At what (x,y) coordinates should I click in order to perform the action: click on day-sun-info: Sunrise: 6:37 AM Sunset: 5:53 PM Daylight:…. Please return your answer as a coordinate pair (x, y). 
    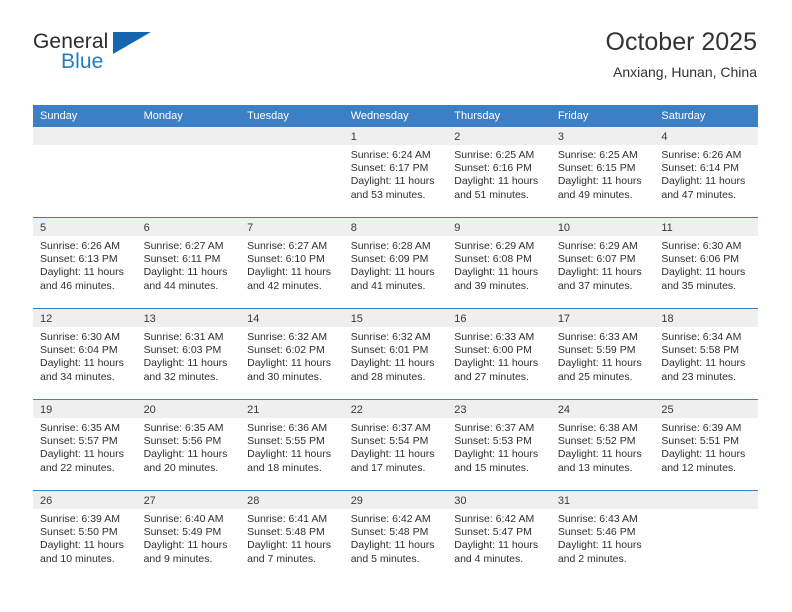
    Looking at the image, I should click on (499, 446).